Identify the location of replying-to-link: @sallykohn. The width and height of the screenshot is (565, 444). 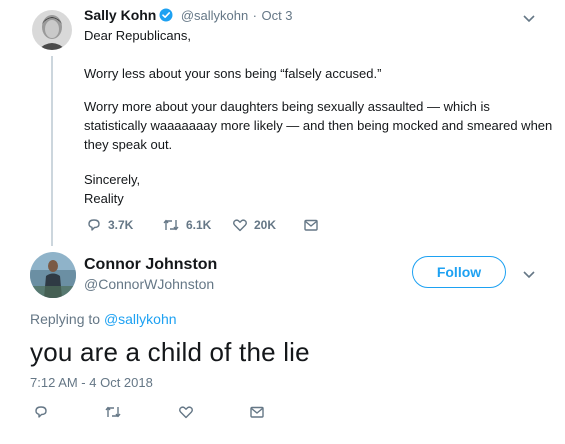
(140, 319).